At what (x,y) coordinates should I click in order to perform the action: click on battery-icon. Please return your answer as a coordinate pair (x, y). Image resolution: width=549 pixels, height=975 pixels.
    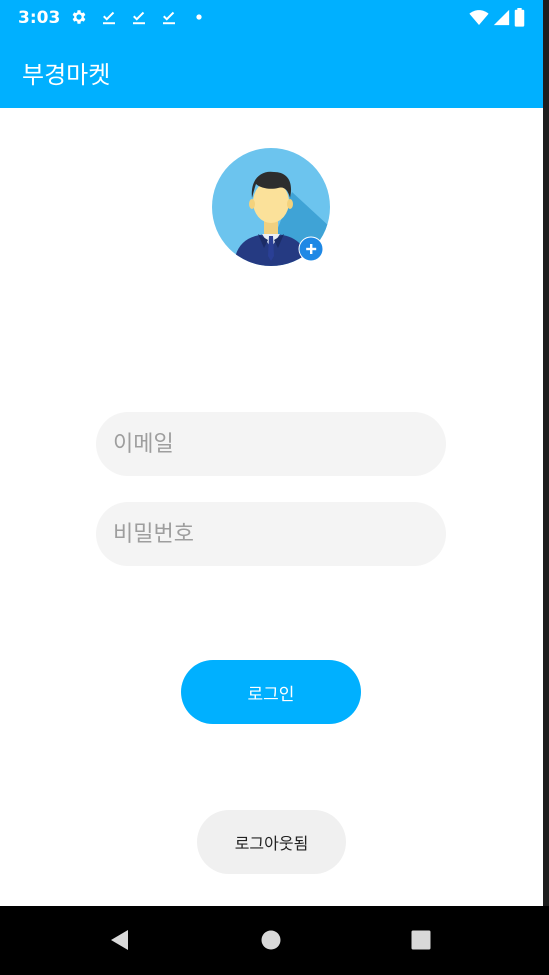
    Looking at the image, I should click on (519, 17).